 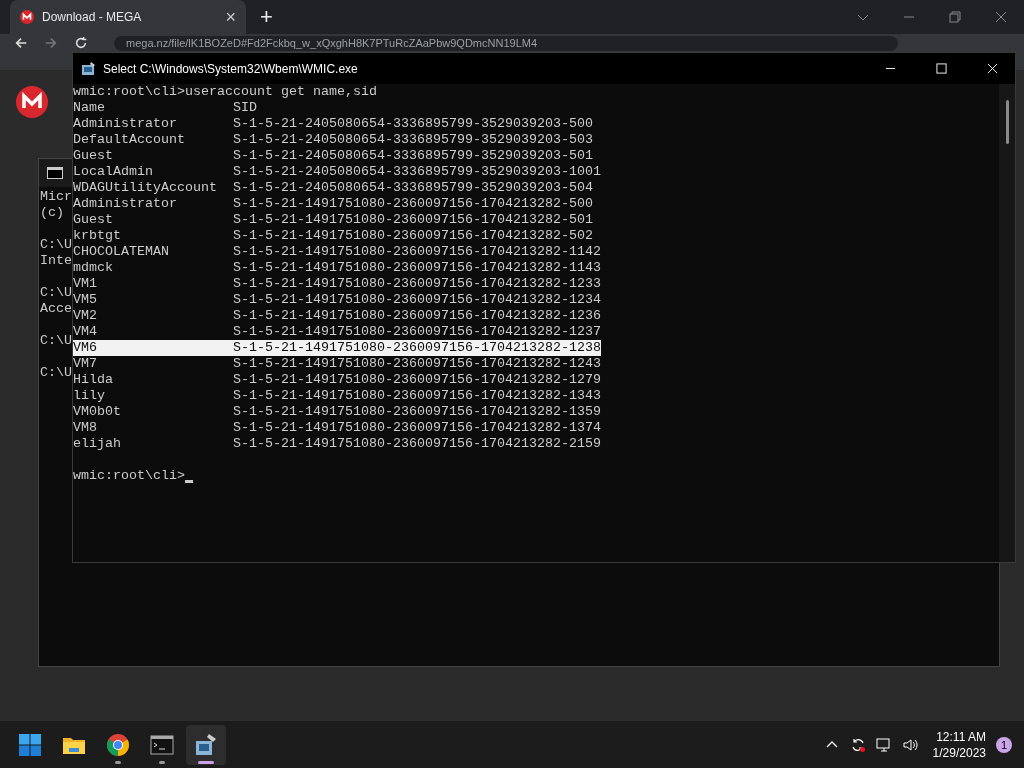 I want to click on tab-close-button: ×, so click(x=230, y=17).